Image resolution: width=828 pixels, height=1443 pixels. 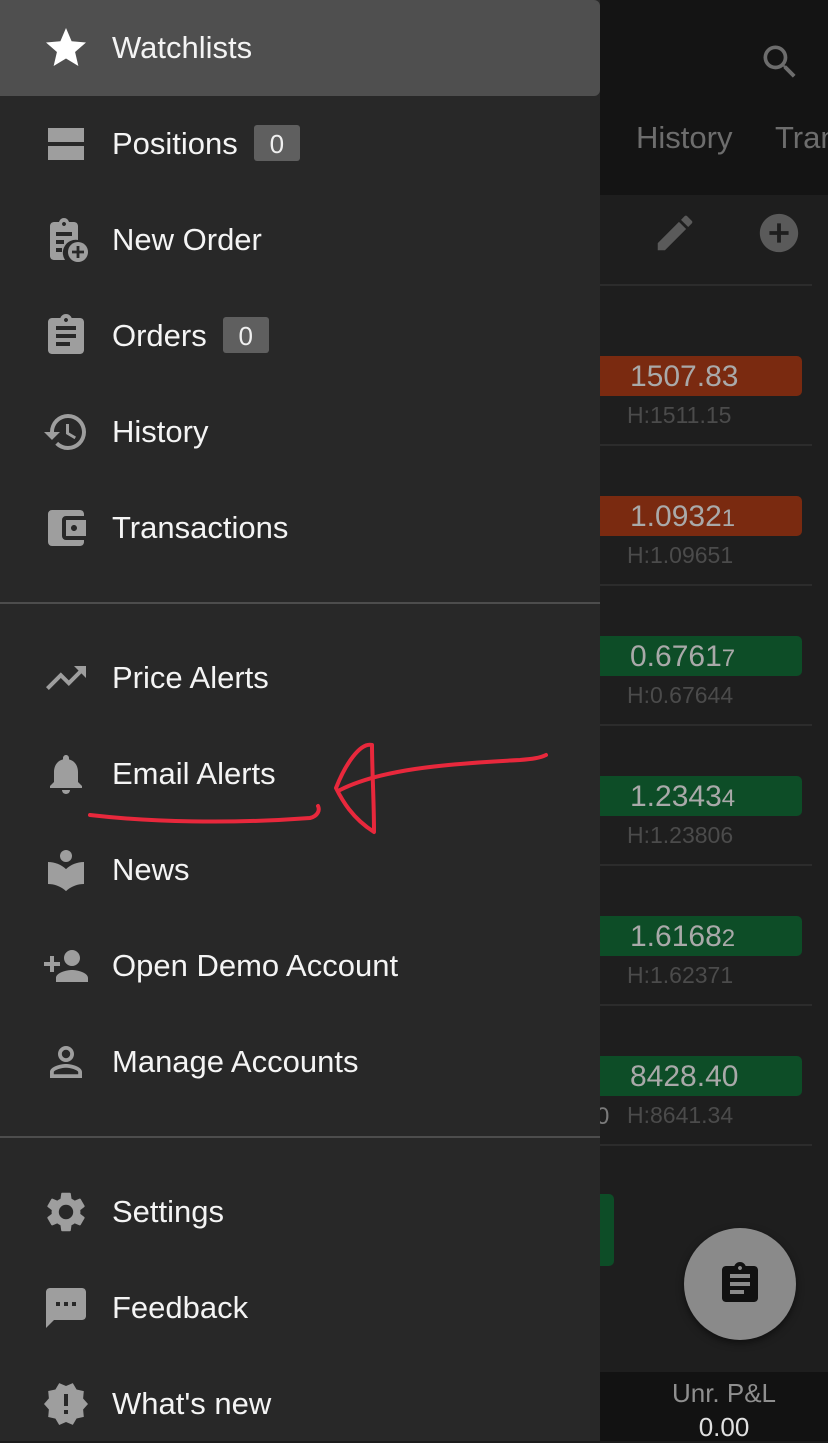 I want to click on drawer-item-label: History, so click(x=160, y=431).